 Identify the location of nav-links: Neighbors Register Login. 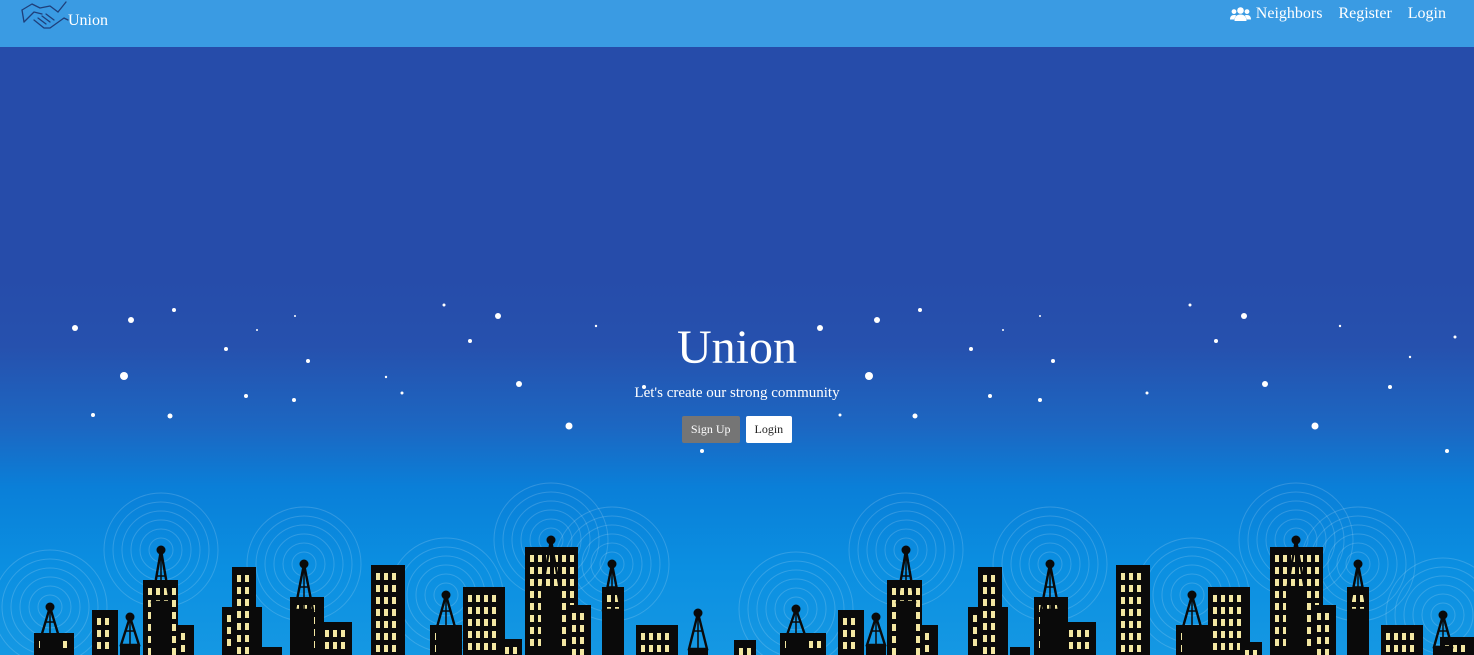
(1337, 14).